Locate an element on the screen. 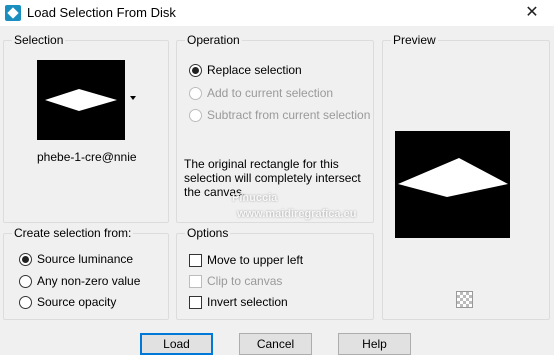 The image size is (554, 355). cancel-button: Cancel is located at coordinates (275, 344).